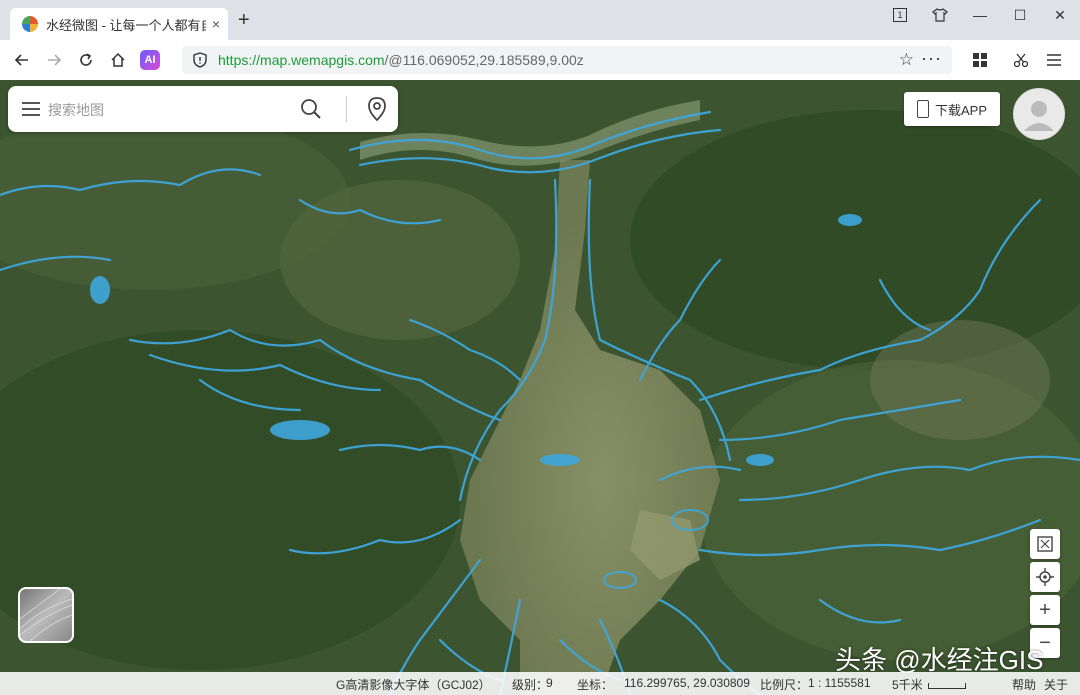  Describe the element at coordinates (1045, 610) in the screenshot. I see `zoom-in-button: +` at that location.